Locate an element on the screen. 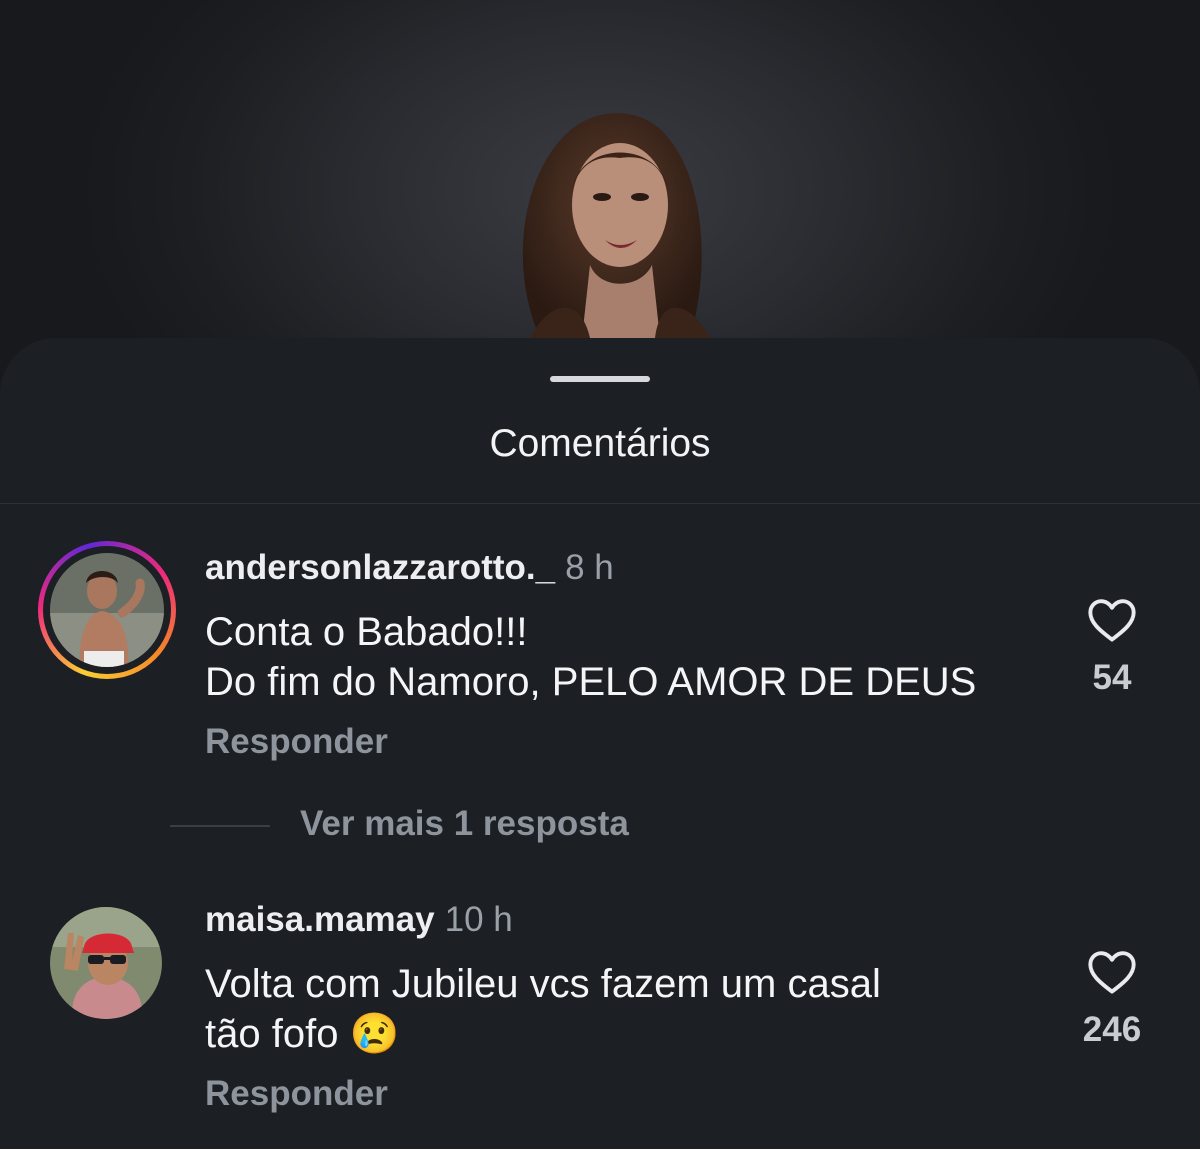 The width and height of the screenshot is (1200, 1149). header-divider is located at coordinates (600, 503).